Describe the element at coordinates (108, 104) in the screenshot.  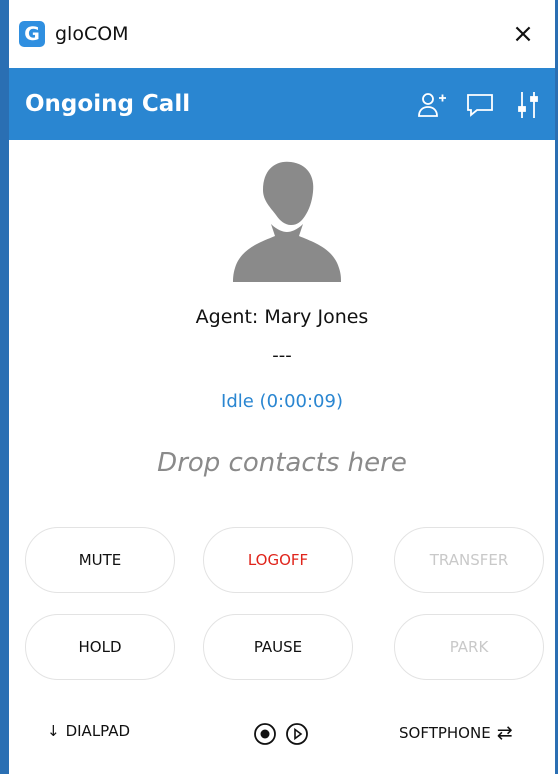
I see `page-title: Ongoing Call` at that location.